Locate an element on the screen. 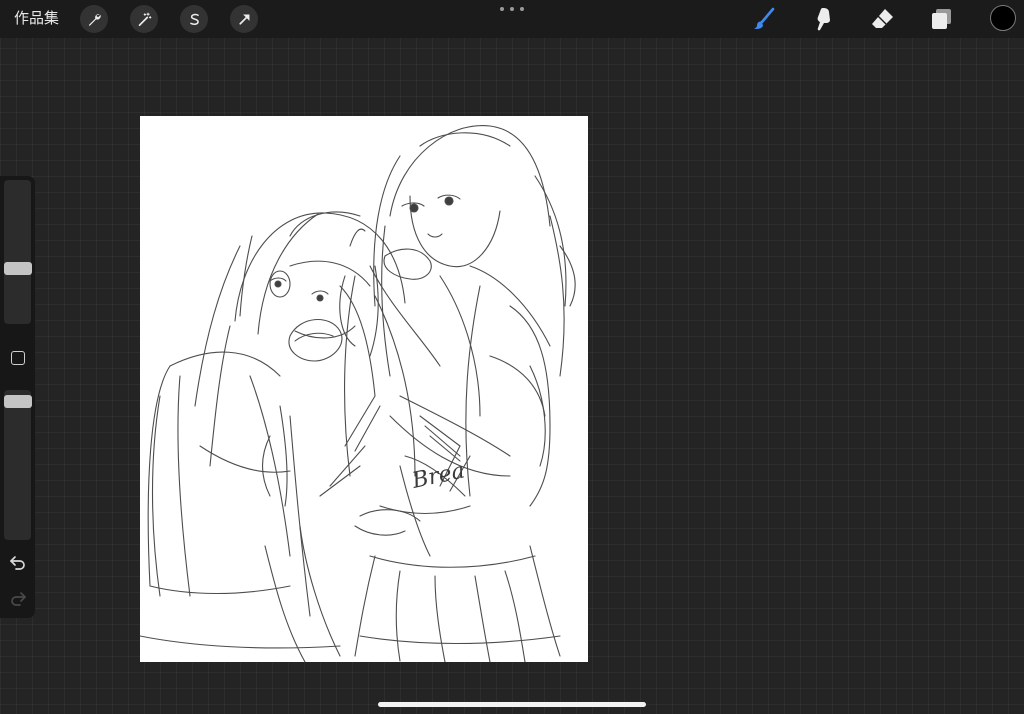 The height and width of the screenshot is (714, 1024). eraser-icon is located at coordinates (882, 18).